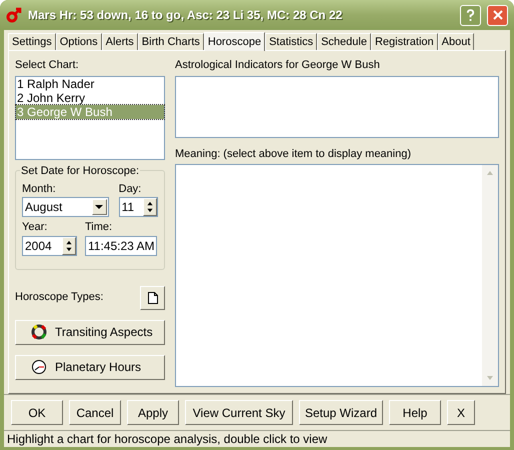  I want to click on window-title: Mars Hr: 53 down, 16 to go, Asc: 23 Li 35, MC: 28 Cn 22, so click(186, 15).